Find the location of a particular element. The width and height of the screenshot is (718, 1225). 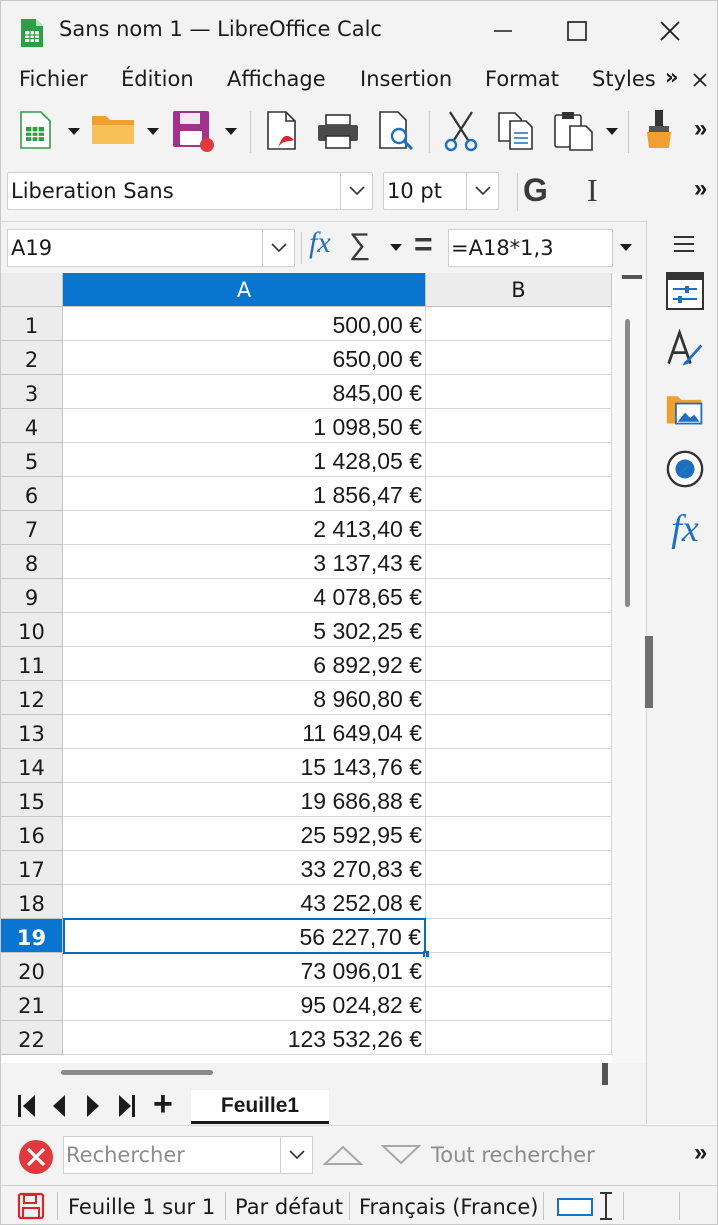

find-all-button: Tout rechercher is located at coordinates (513, 1155).